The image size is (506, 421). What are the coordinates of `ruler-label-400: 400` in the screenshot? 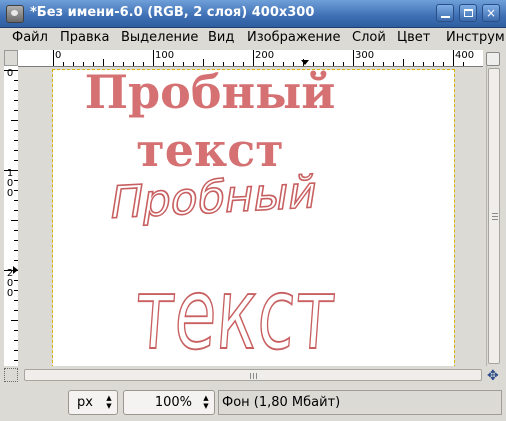 It's located at (465, 55).